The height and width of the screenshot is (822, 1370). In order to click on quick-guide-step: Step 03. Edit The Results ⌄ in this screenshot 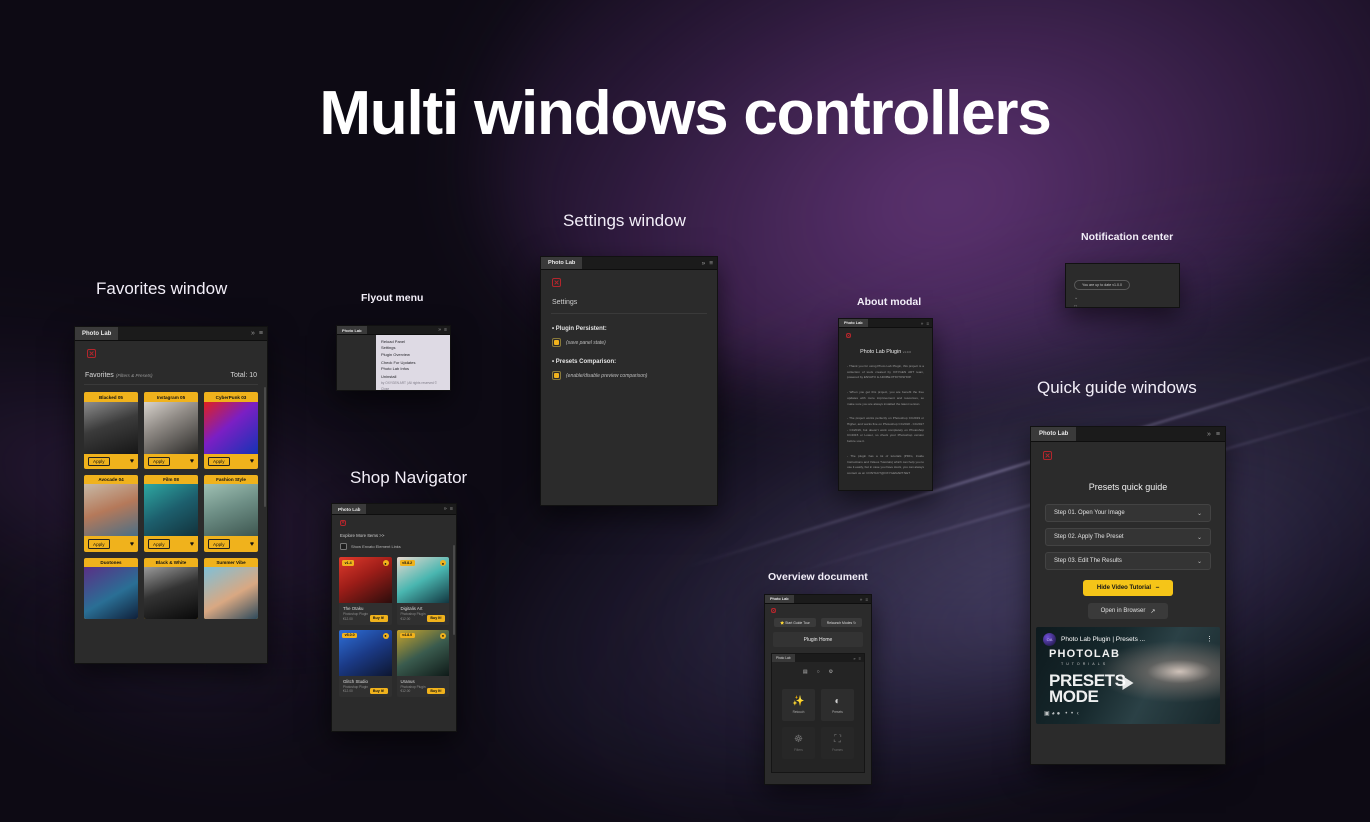, I will do `click(1128, 561)`.